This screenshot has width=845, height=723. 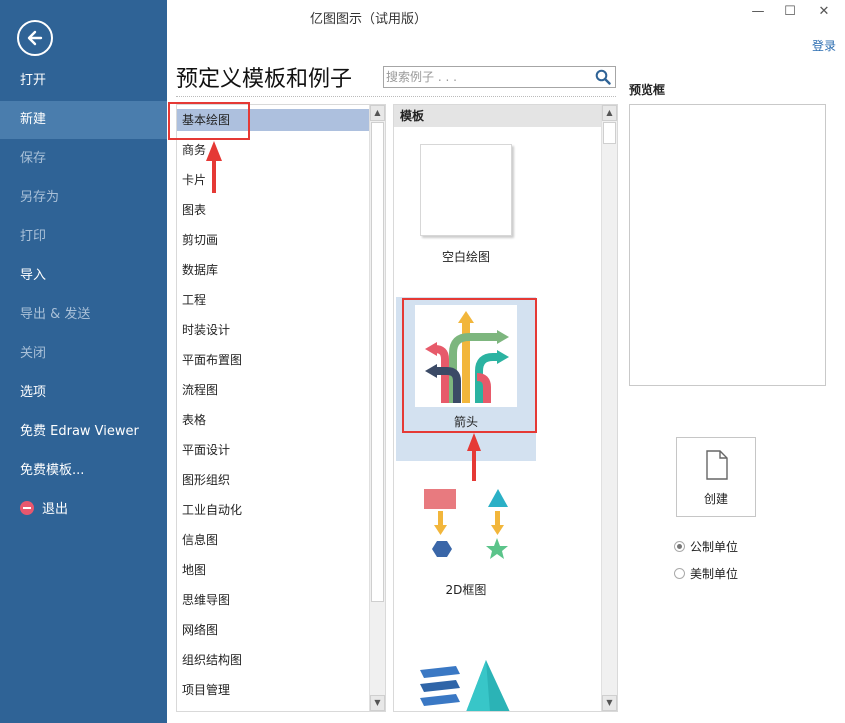 I want to click on radio-selected-icon, so click(x=679, y=546).